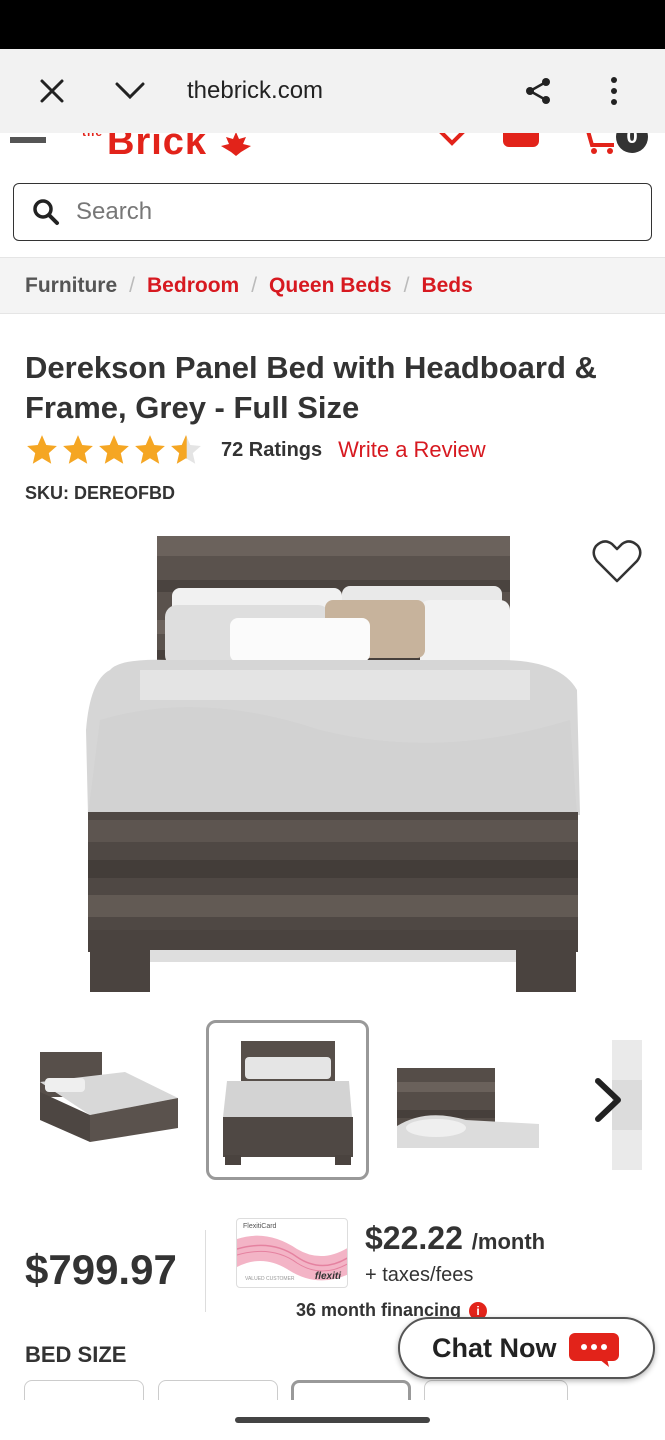  I want to click on rating-row: 72 Ratings Write a Review, so click(255, 450).